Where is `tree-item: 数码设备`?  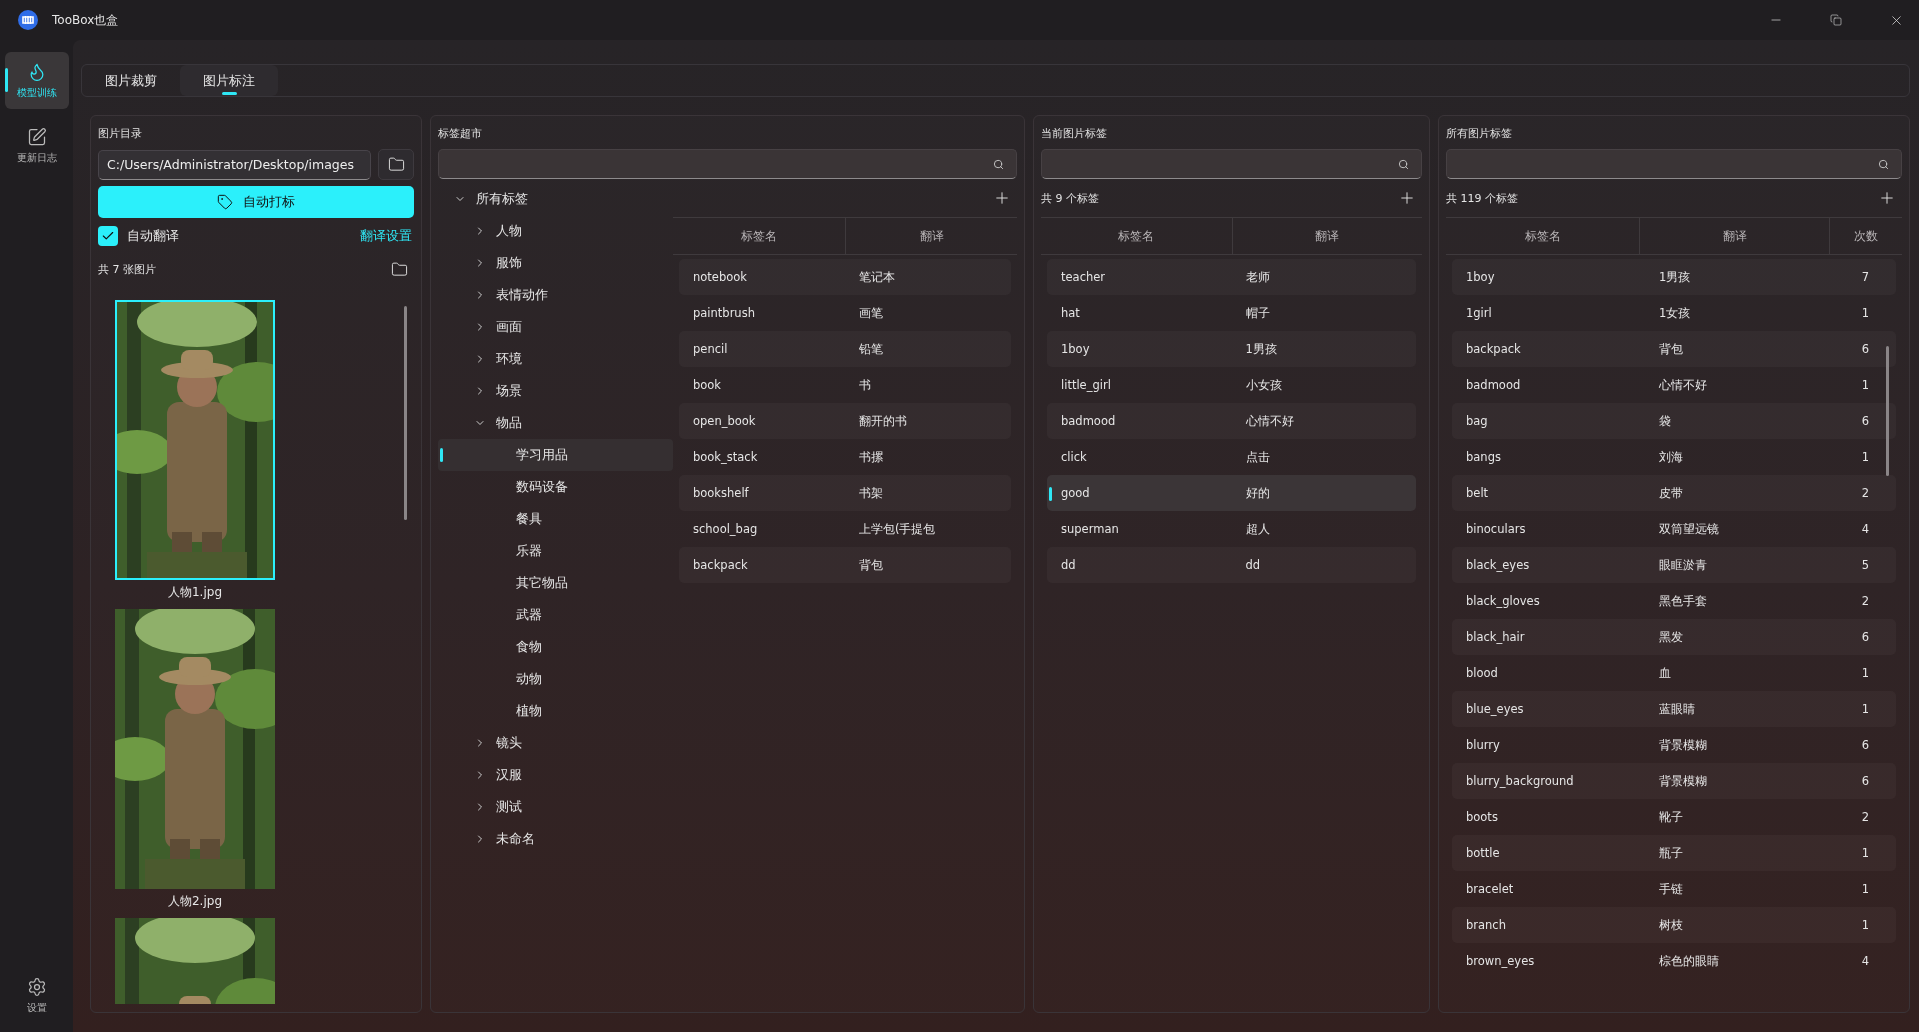 tree-item: 数码设备 is located at coordinates (555, 487).